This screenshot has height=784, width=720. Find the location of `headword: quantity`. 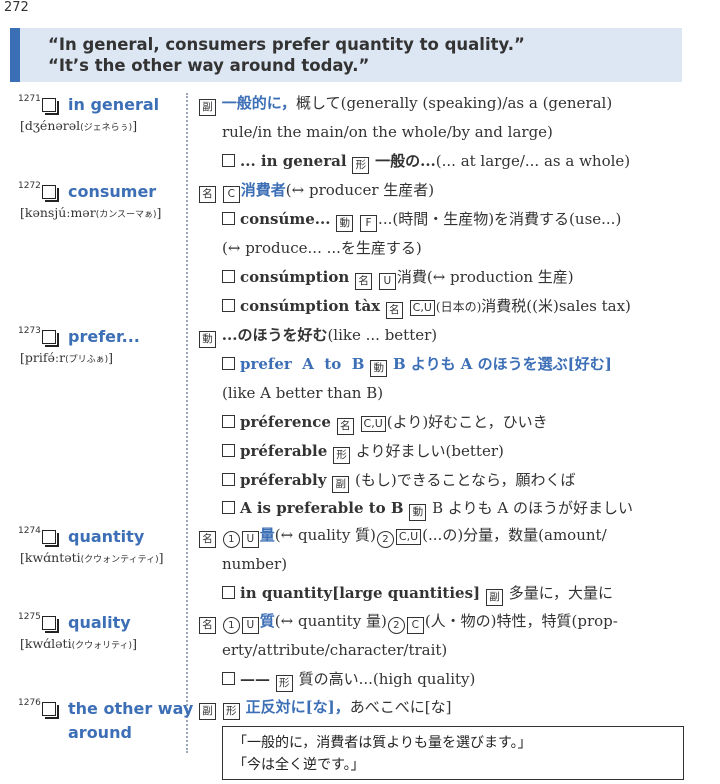

headword: quantity is located at coordinates (106, 536).